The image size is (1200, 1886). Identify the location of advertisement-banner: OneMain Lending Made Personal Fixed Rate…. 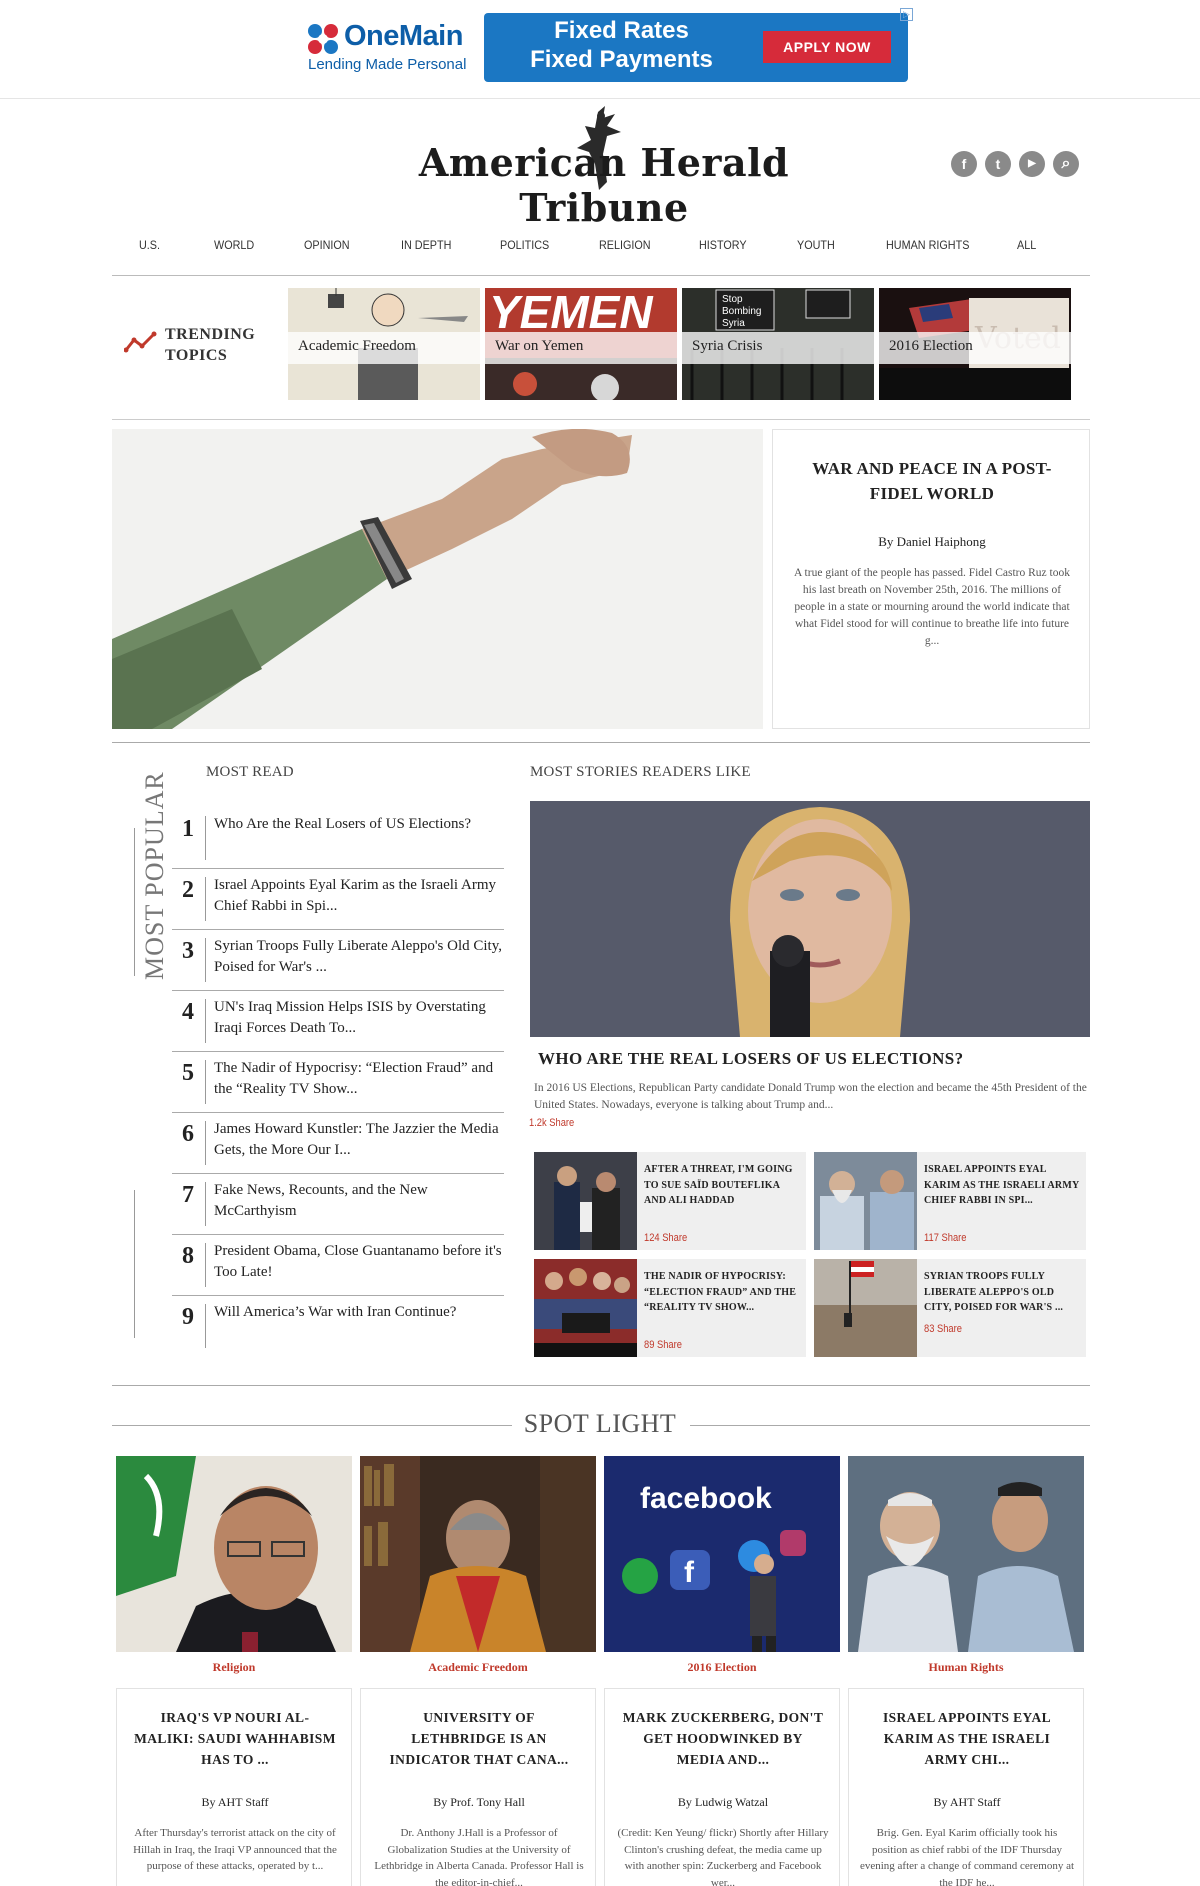
(600, 49).